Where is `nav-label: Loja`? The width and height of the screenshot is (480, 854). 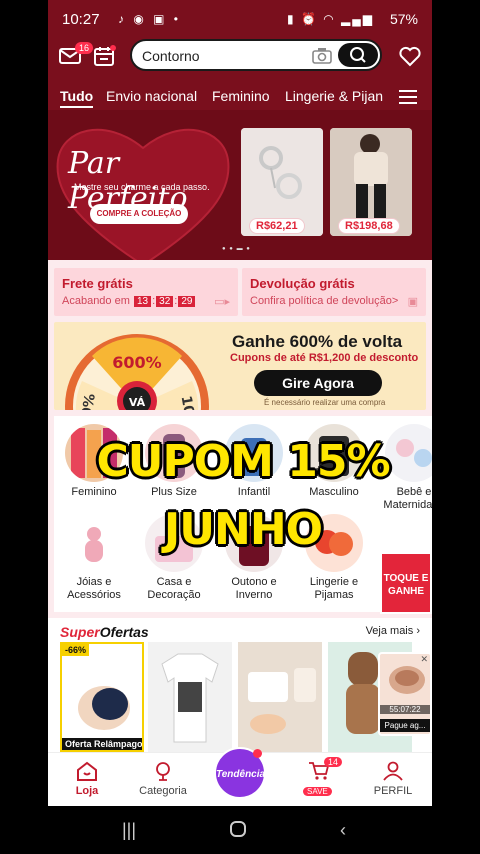
nav-label: Loja is located at coordinates (87, 791).